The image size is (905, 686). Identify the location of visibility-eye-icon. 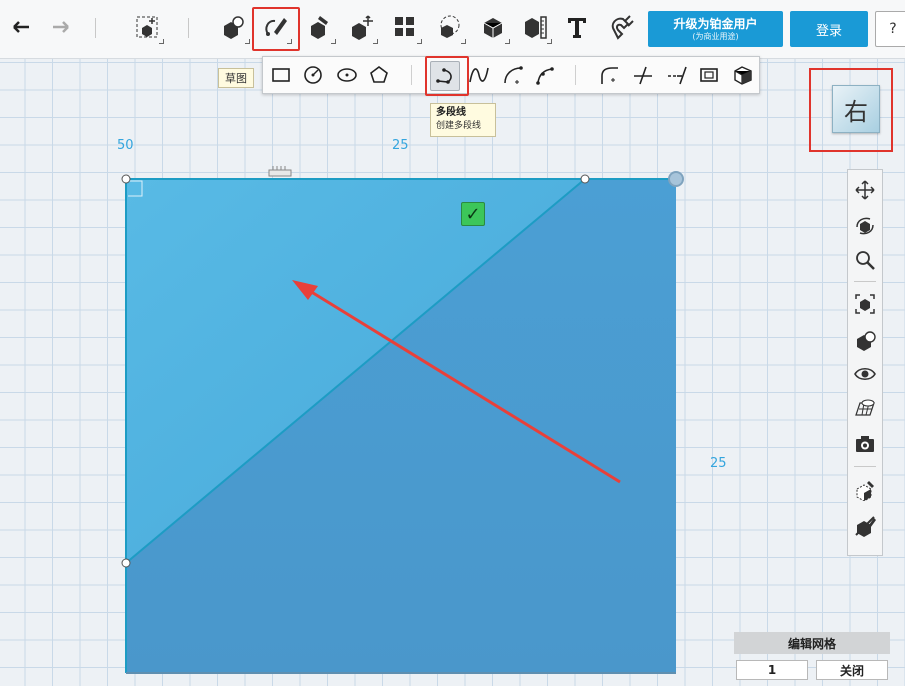
(865, 374).